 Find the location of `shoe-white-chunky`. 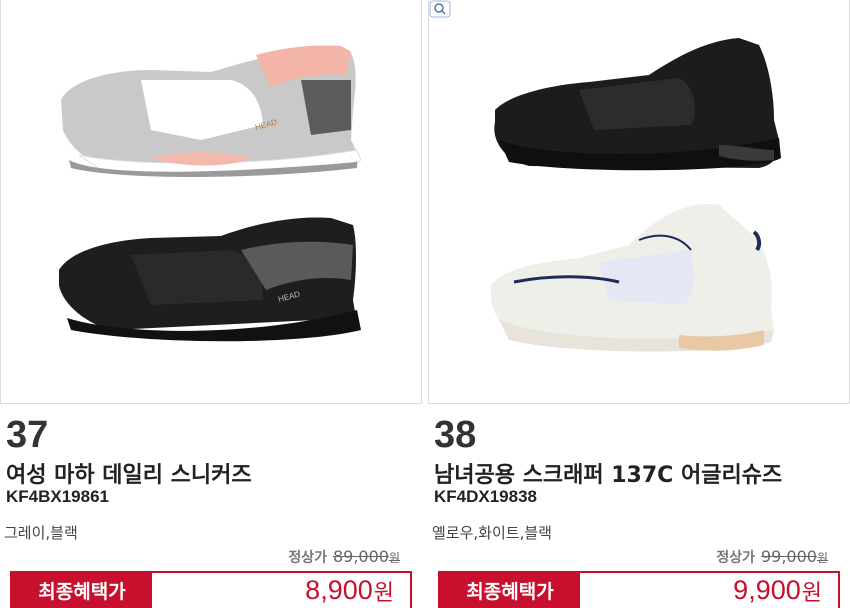

shoe-white-chunky is located at coordinates (632, 278).